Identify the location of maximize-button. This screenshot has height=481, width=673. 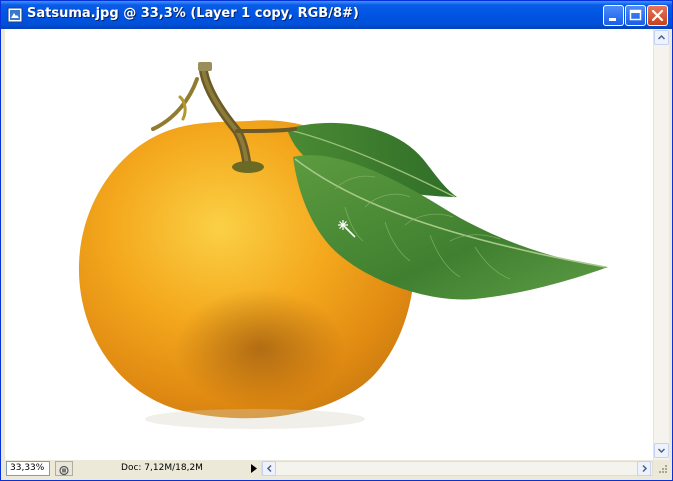
(635, 15).